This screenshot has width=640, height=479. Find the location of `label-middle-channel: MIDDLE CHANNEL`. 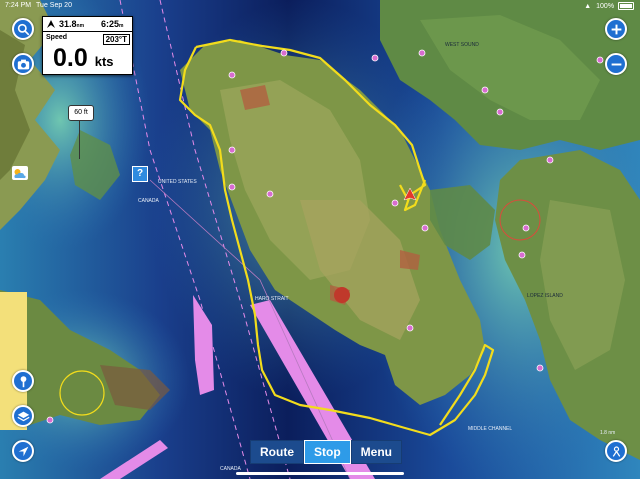

label-middle-channel: MIDDLE CHANNEL is located at coordinates (490, 429).